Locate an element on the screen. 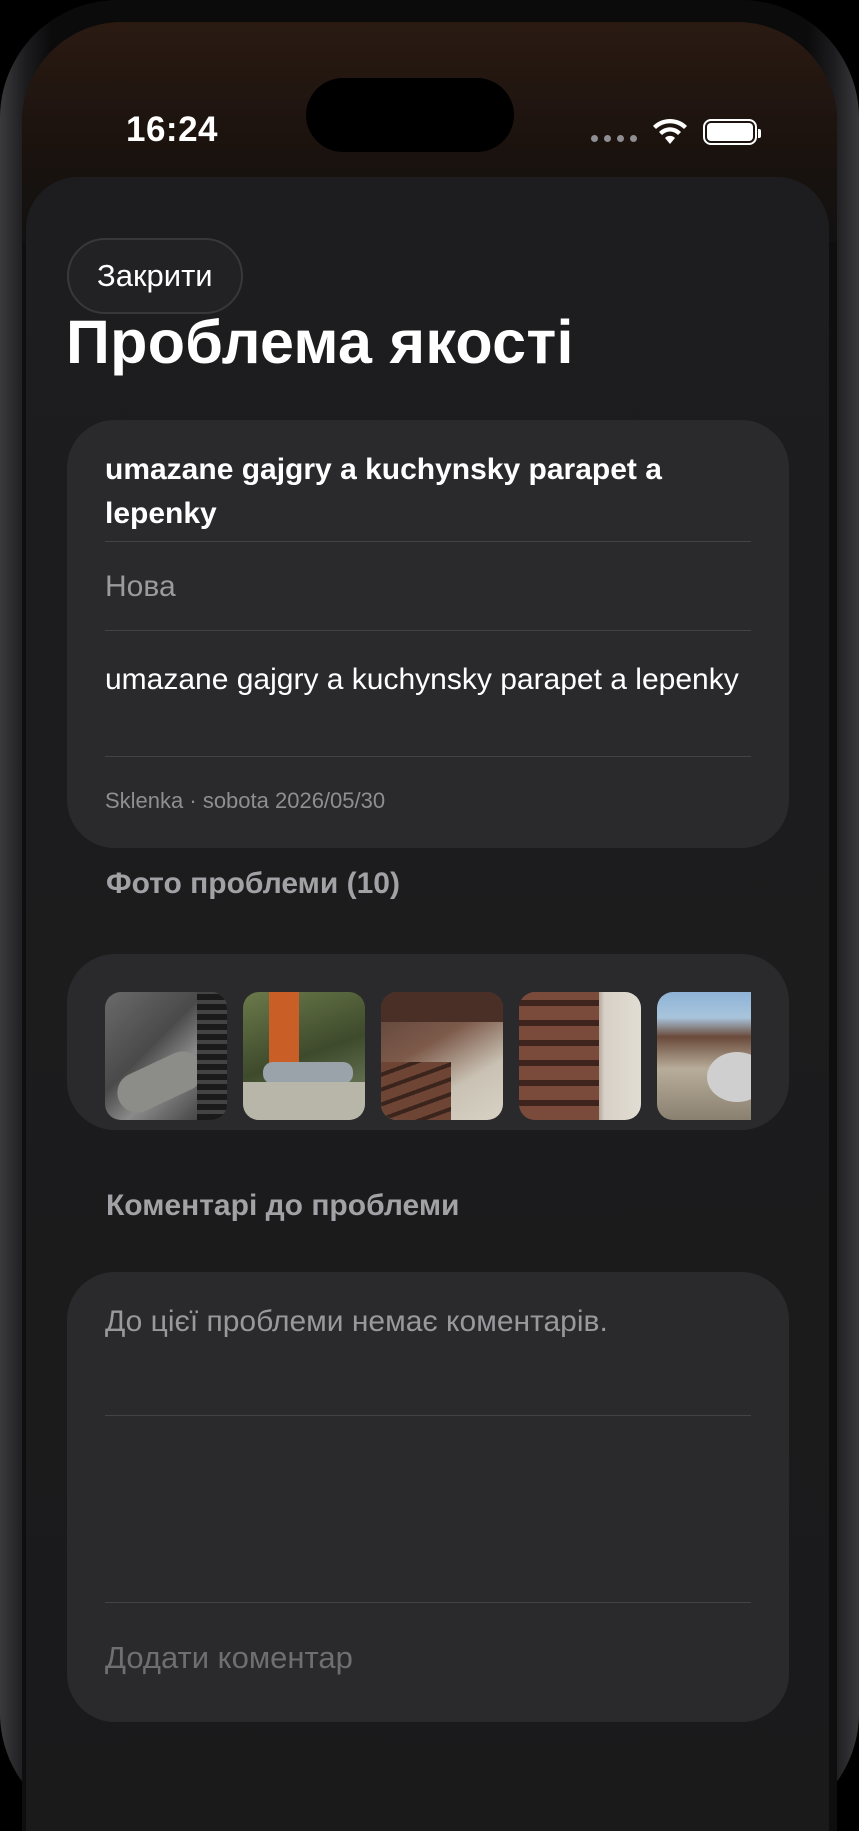 This screenshot has width=859, height=1831. photo-strip is located at coordinates (428, 1056).